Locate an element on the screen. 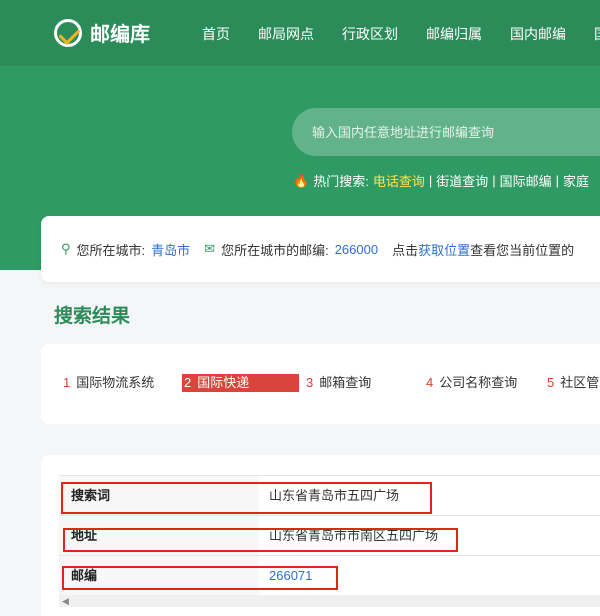 Image resolution: width=600 pixels, height=616 pixels. top-navbar: 邮编库 首页 邮局网点 行政区划 邮编归属 国内邮编 国 is located at coordinates (300, 33).